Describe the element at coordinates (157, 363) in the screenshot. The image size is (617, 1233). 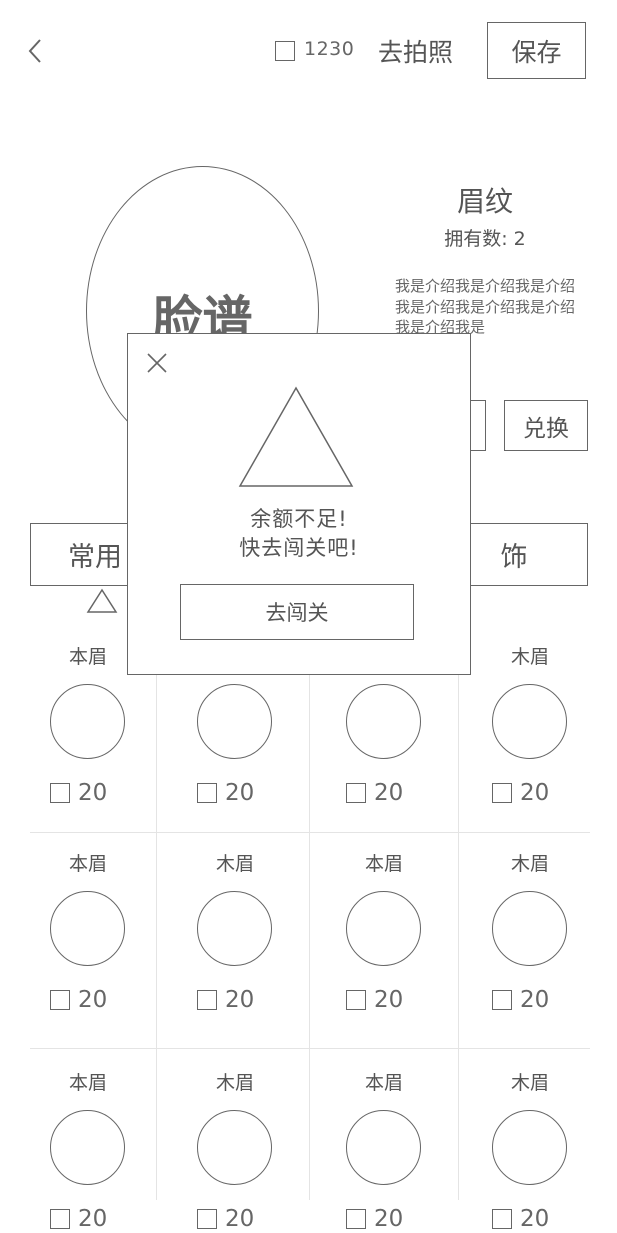
I see `close-icon` at that location.